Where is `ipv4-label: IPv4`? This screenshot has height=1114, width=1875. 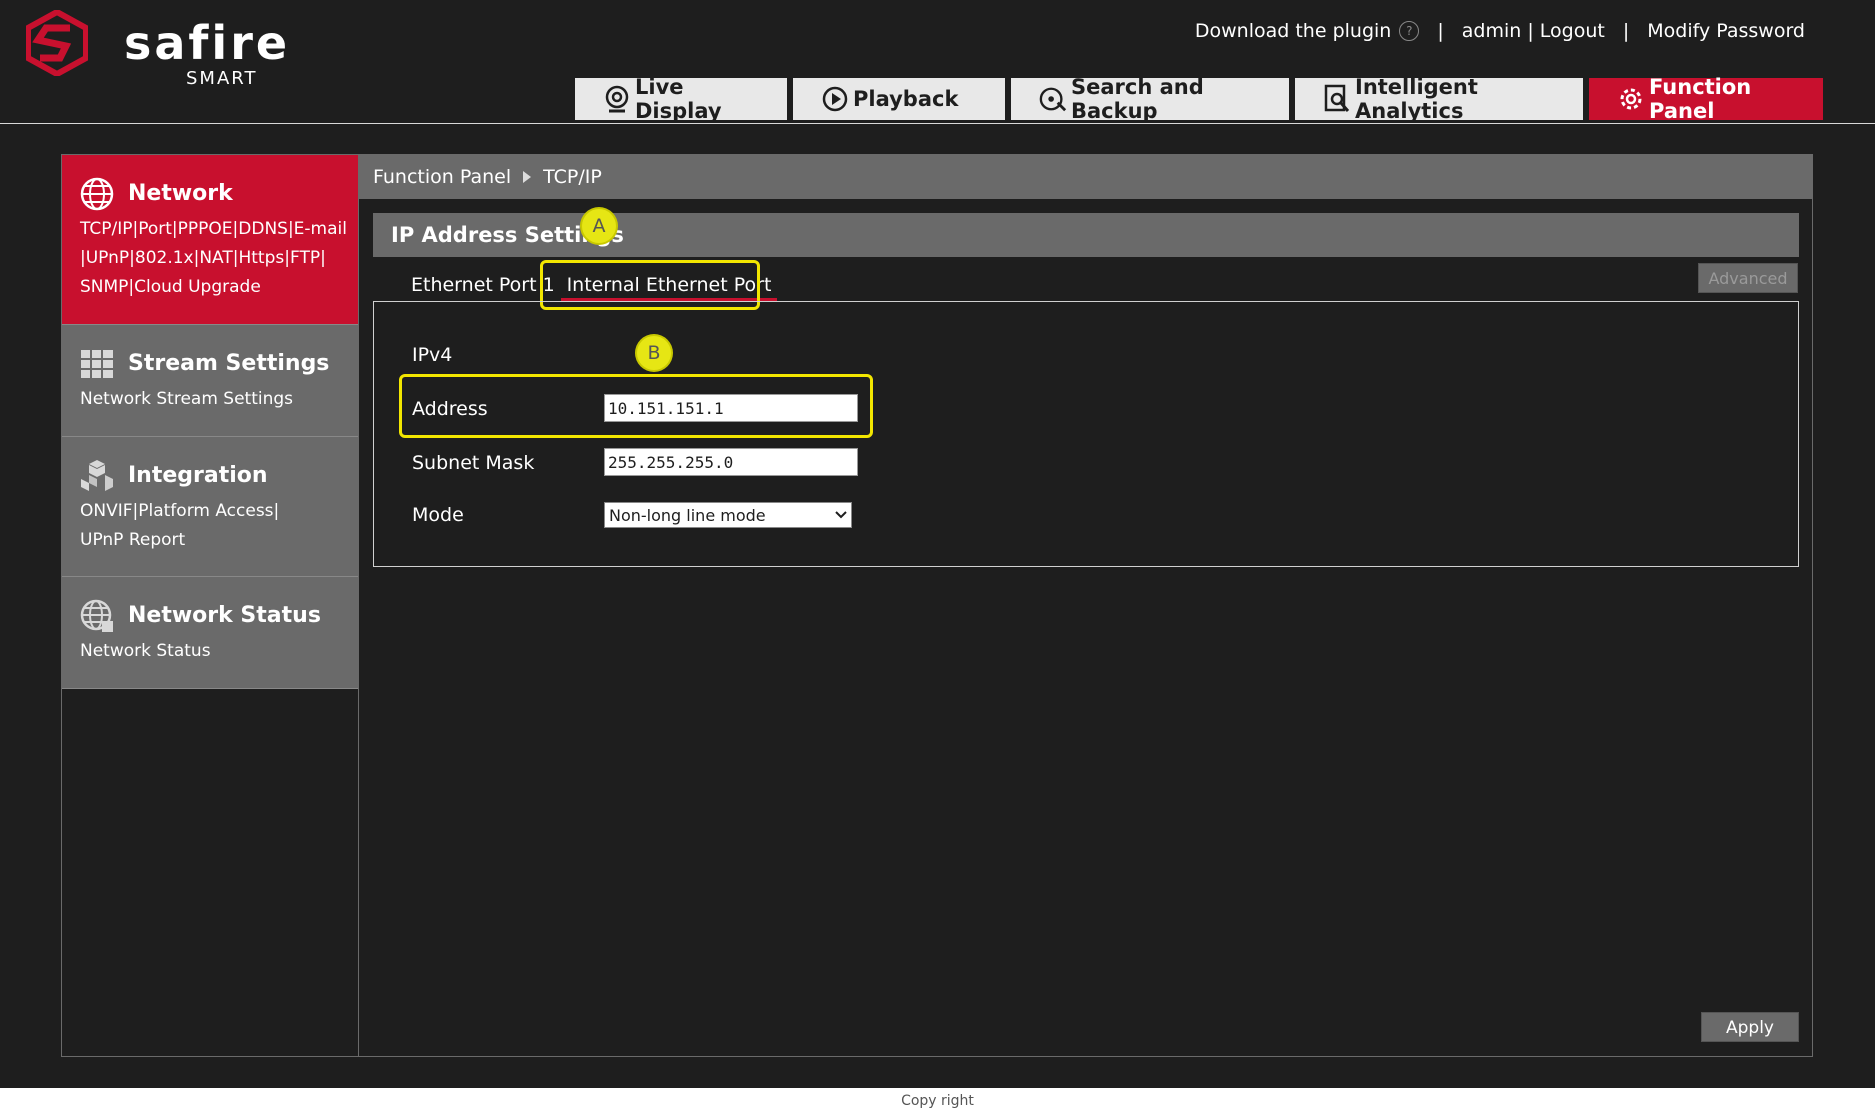
ipv4-label: IPv4 is located at coordinates (432, 355).